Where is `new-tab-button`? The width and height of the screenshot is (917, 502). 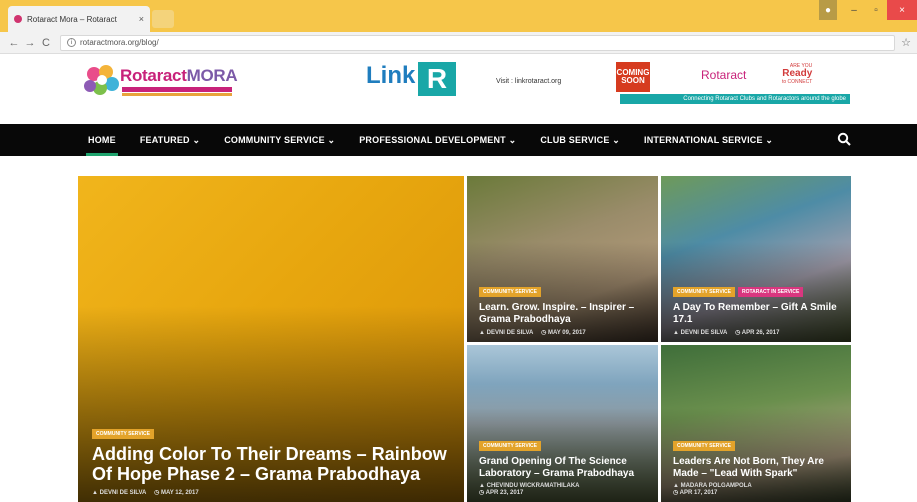
new-tab-button is located at coordinates (163, 19).